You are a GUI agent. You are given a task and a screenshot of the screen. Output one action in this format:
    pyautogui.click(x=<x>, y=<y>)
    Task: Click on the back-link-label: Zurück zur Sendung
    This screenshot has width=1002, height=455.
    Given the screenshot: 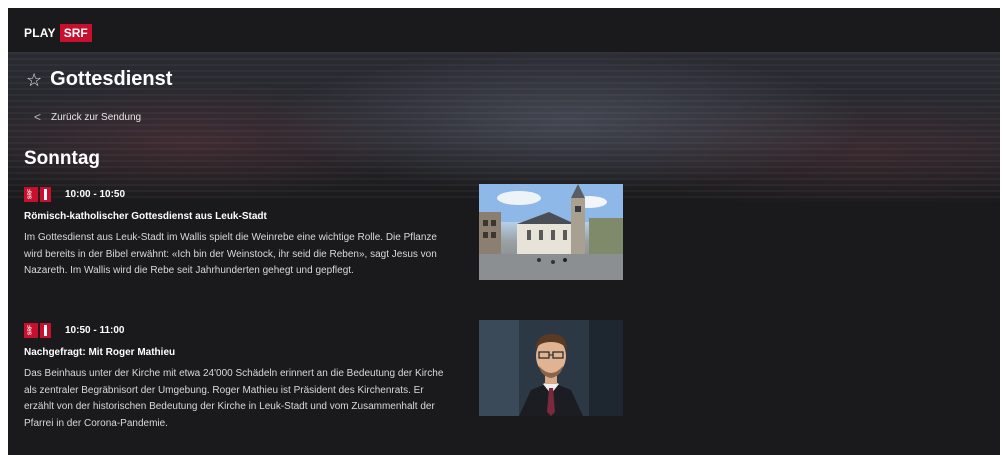 What is the action you would take?
    pyautogui.click(x=96, y=117)
    